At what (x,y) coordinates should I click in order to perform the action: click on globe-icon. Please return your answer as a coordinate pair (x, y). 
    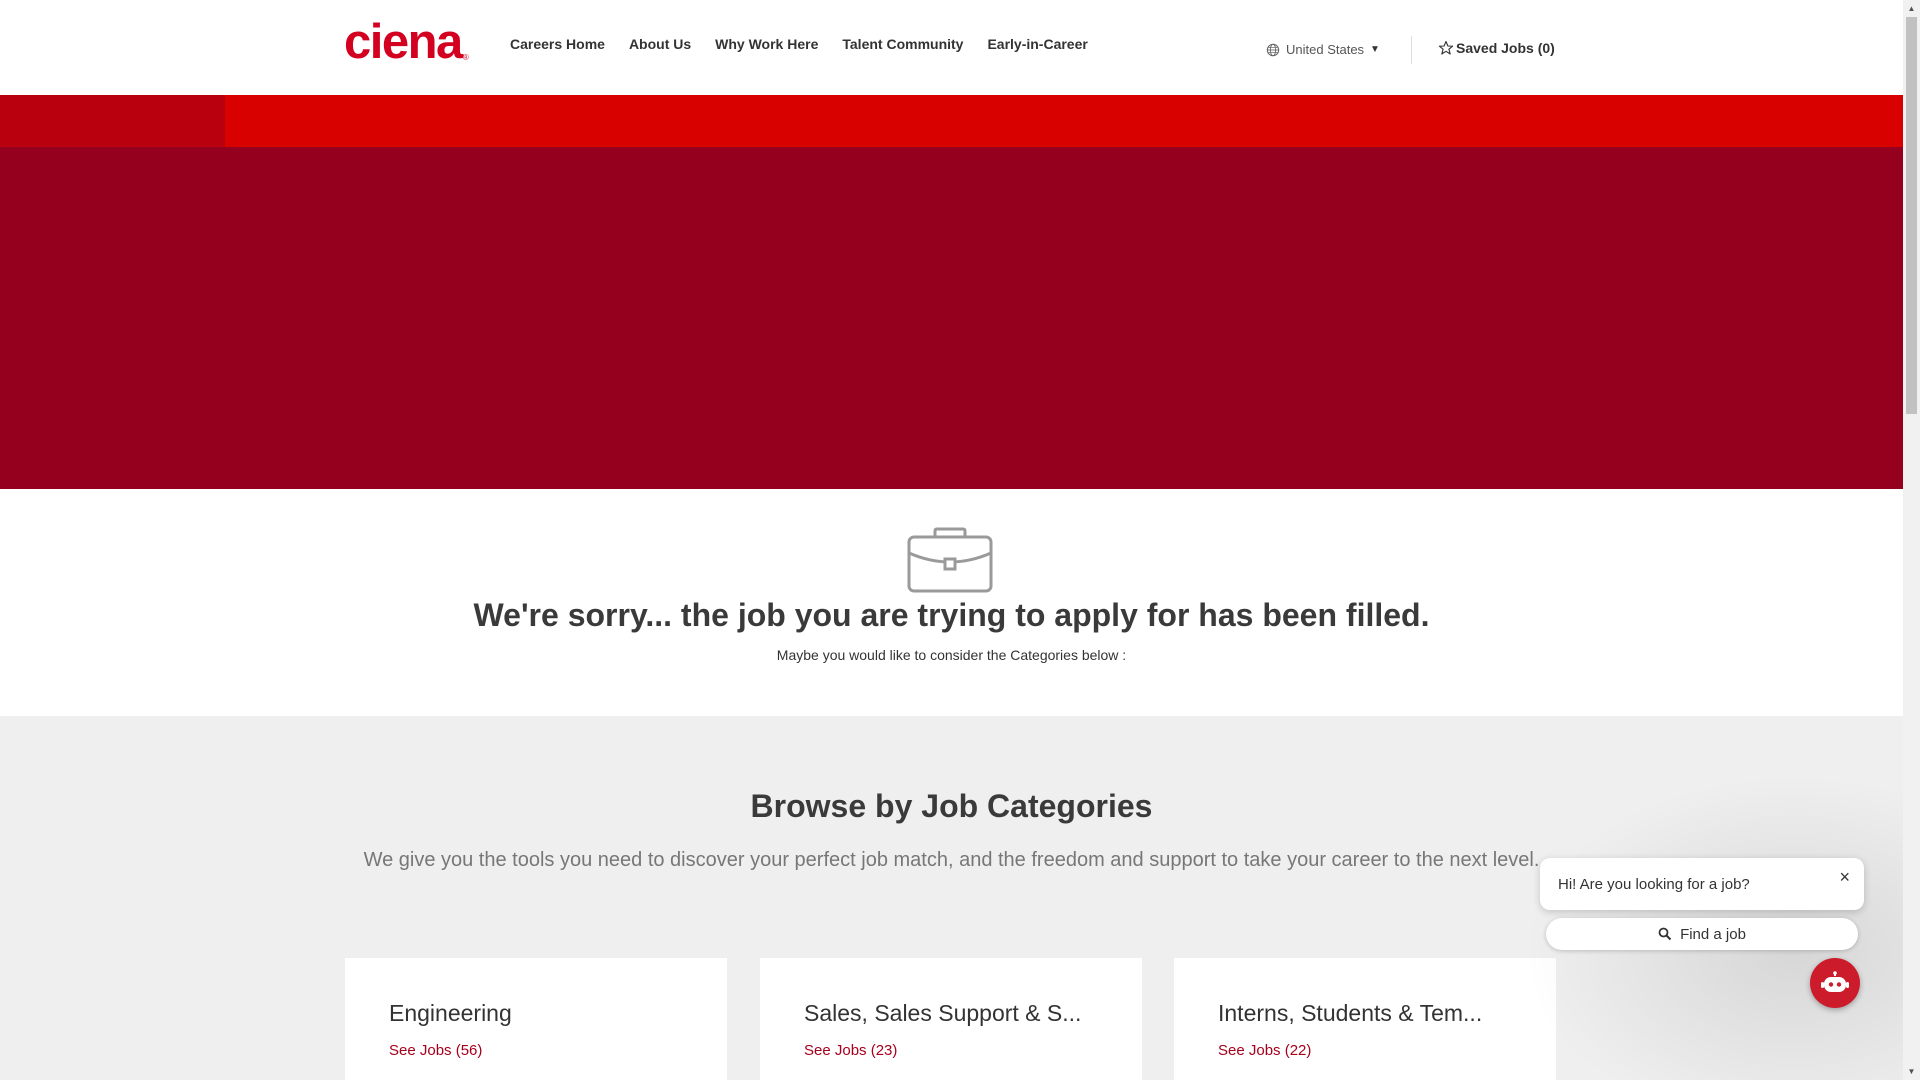
    Looking at the image, I should click on (1273, 49).